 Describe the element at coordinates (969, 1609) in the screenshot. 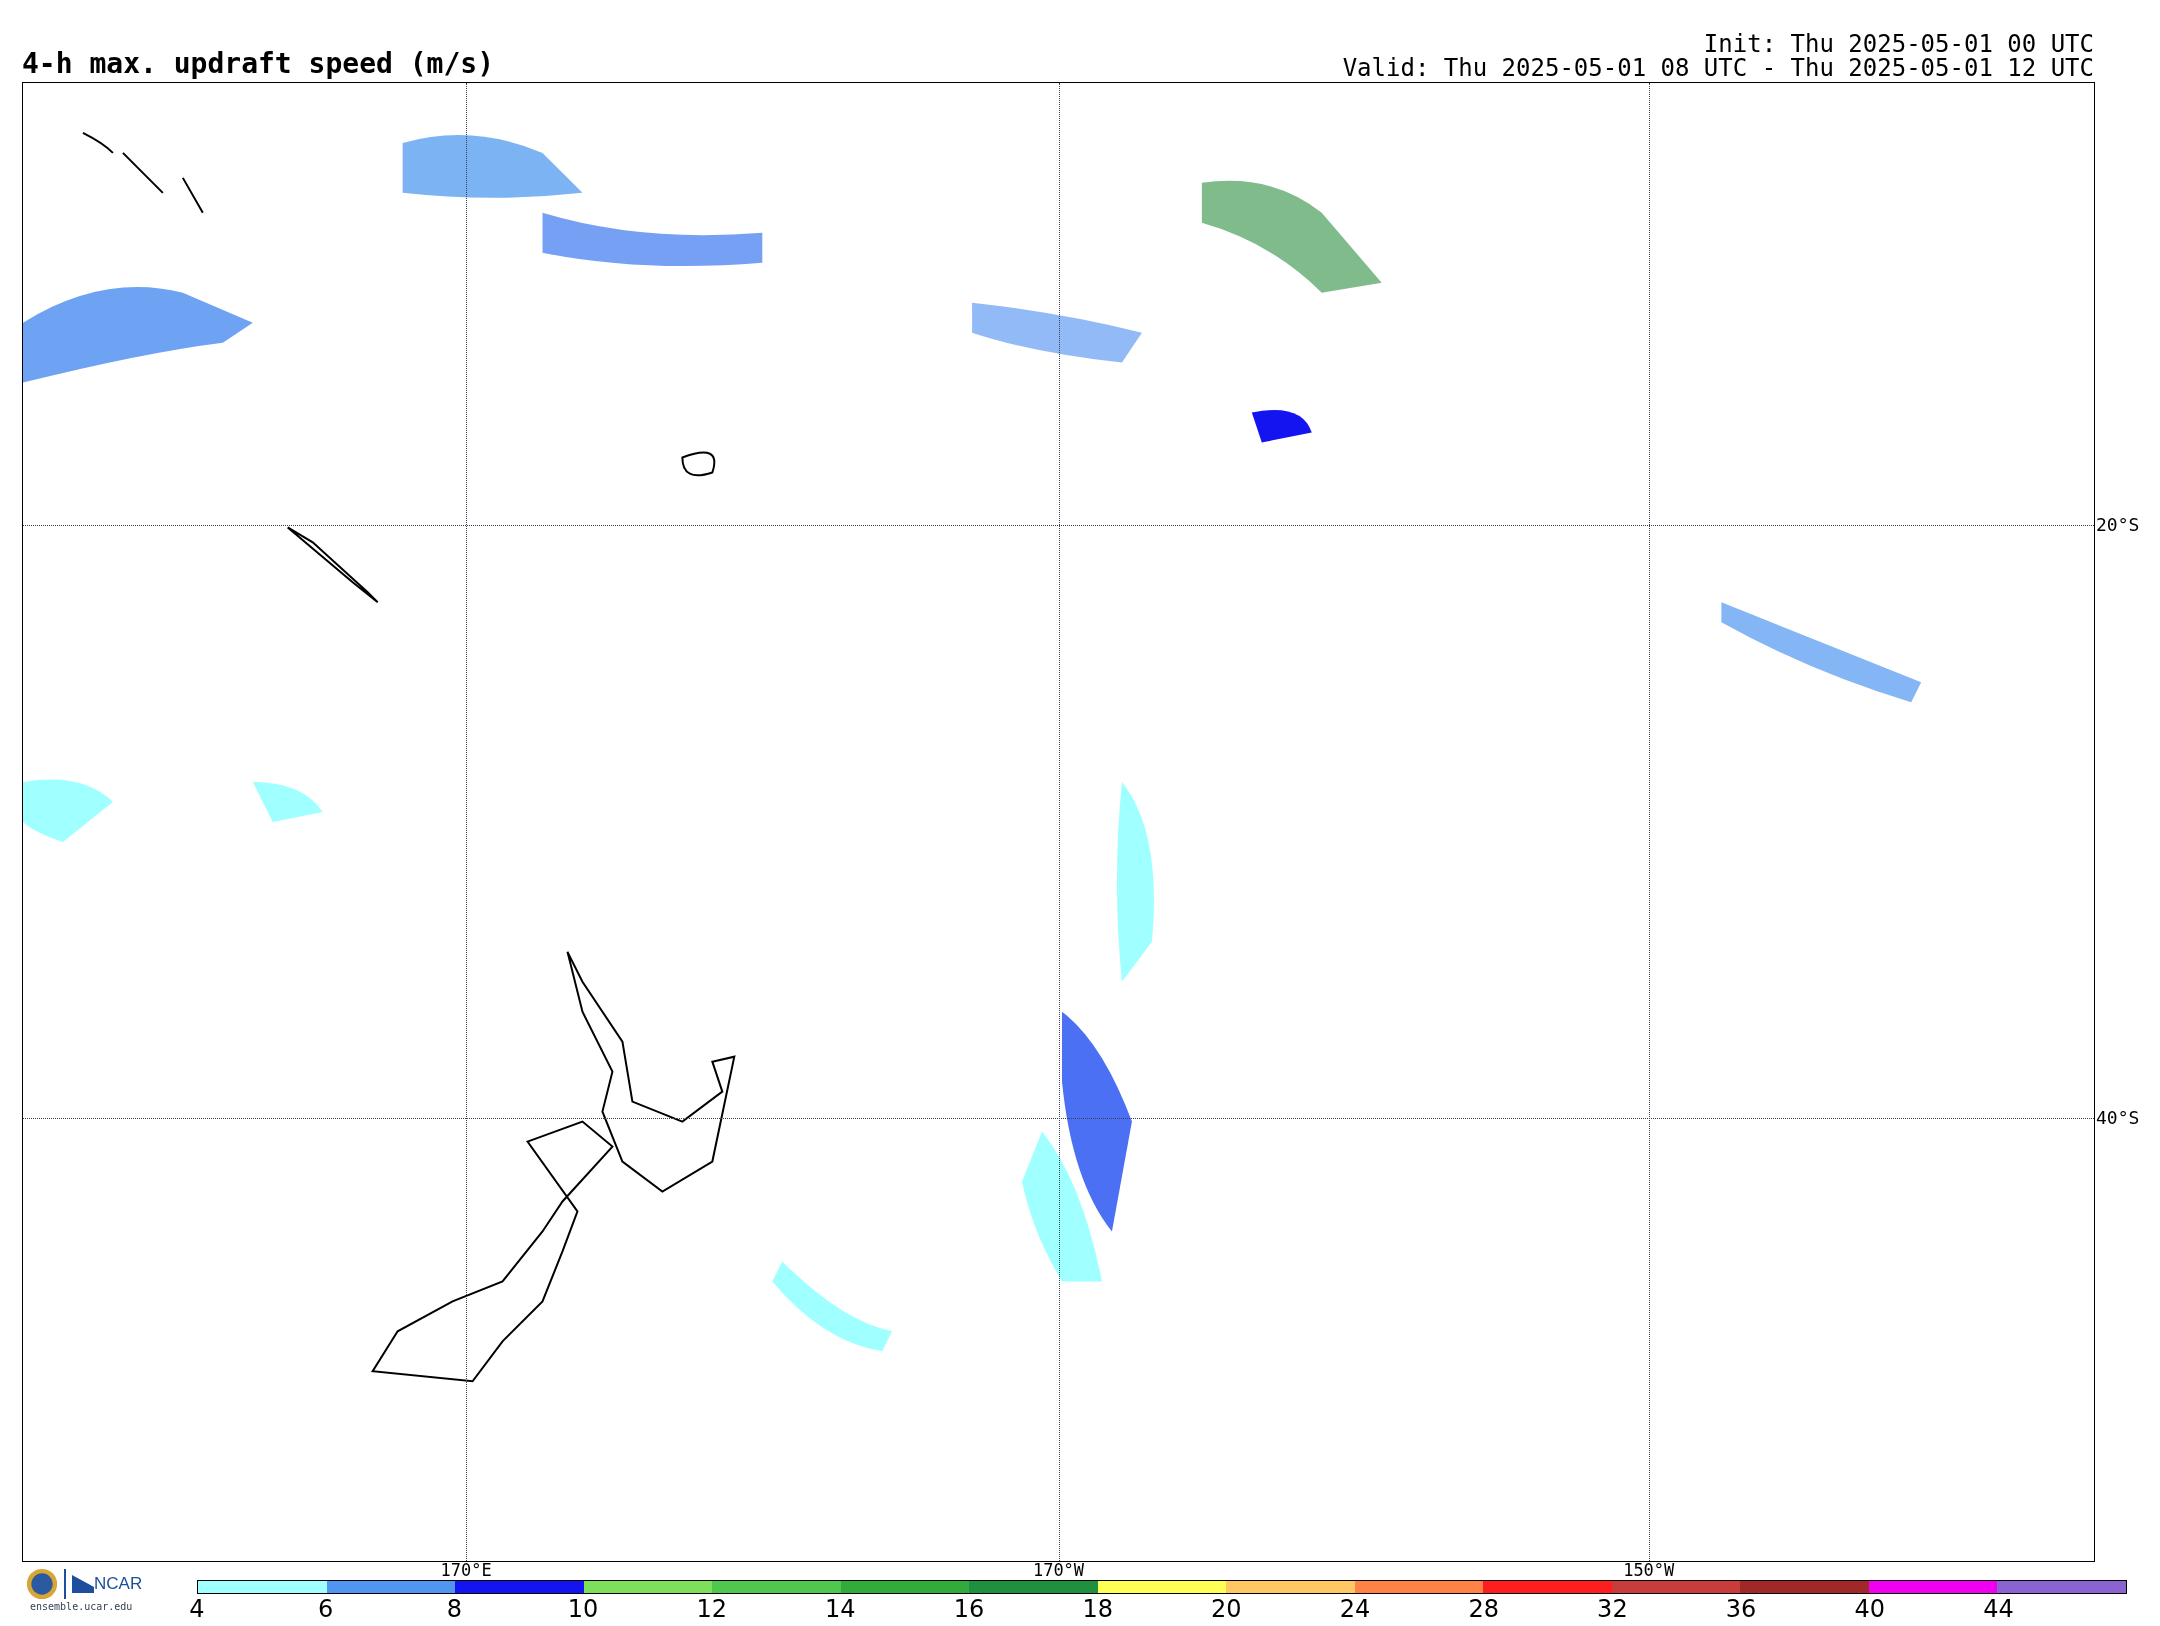

I see `legend-tick-label: 16` at that location.